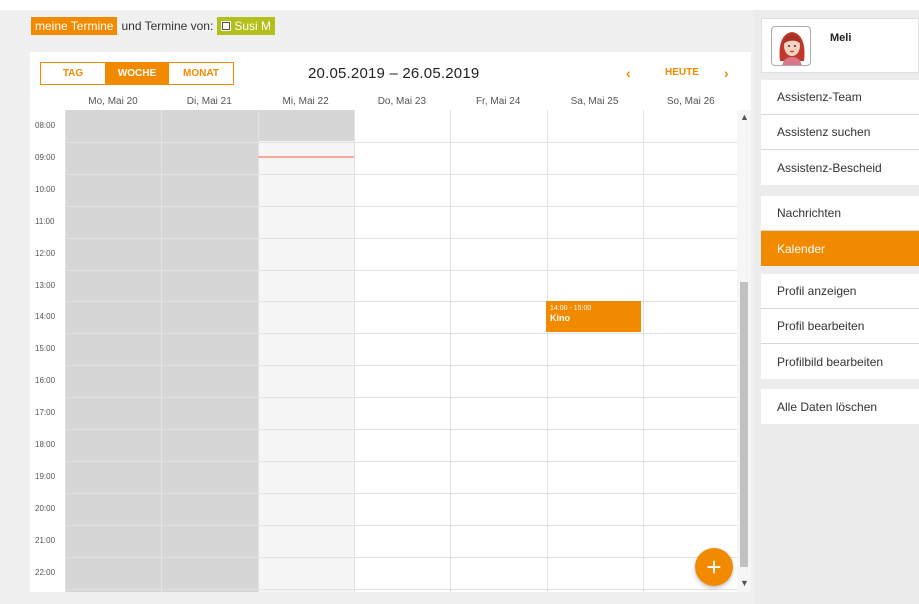 This screenshot has height=604, width=919. I want to click on sidebar-item-assistenz-suchen: Assistenz suchen, so click(840, 132).